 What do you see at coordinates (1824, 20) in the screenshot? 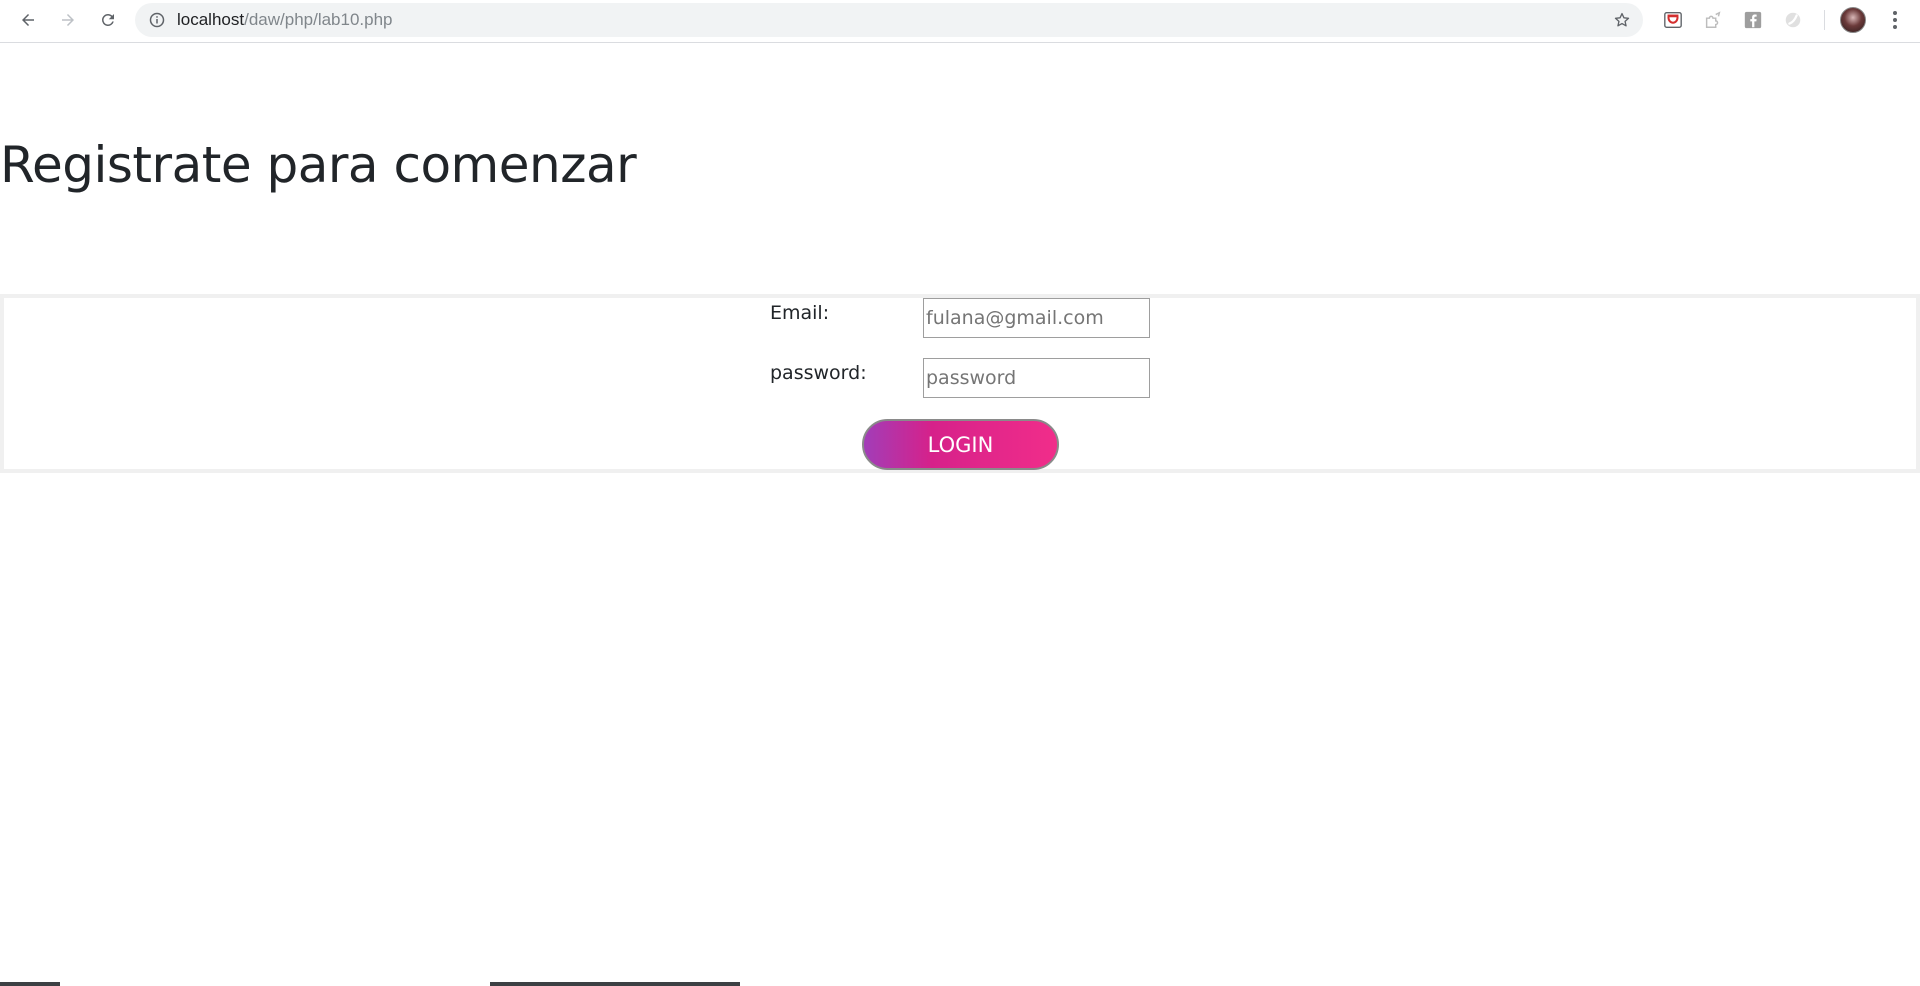
I see `toolbar-divider` at bounding box center [1824, 20].